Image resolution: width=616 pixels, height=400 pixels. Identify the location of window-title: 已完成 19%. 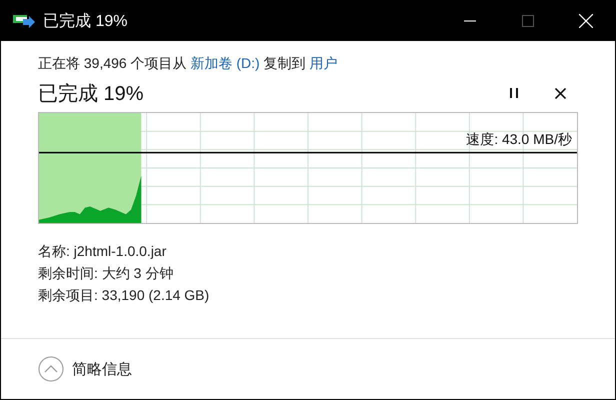
(85, 22).